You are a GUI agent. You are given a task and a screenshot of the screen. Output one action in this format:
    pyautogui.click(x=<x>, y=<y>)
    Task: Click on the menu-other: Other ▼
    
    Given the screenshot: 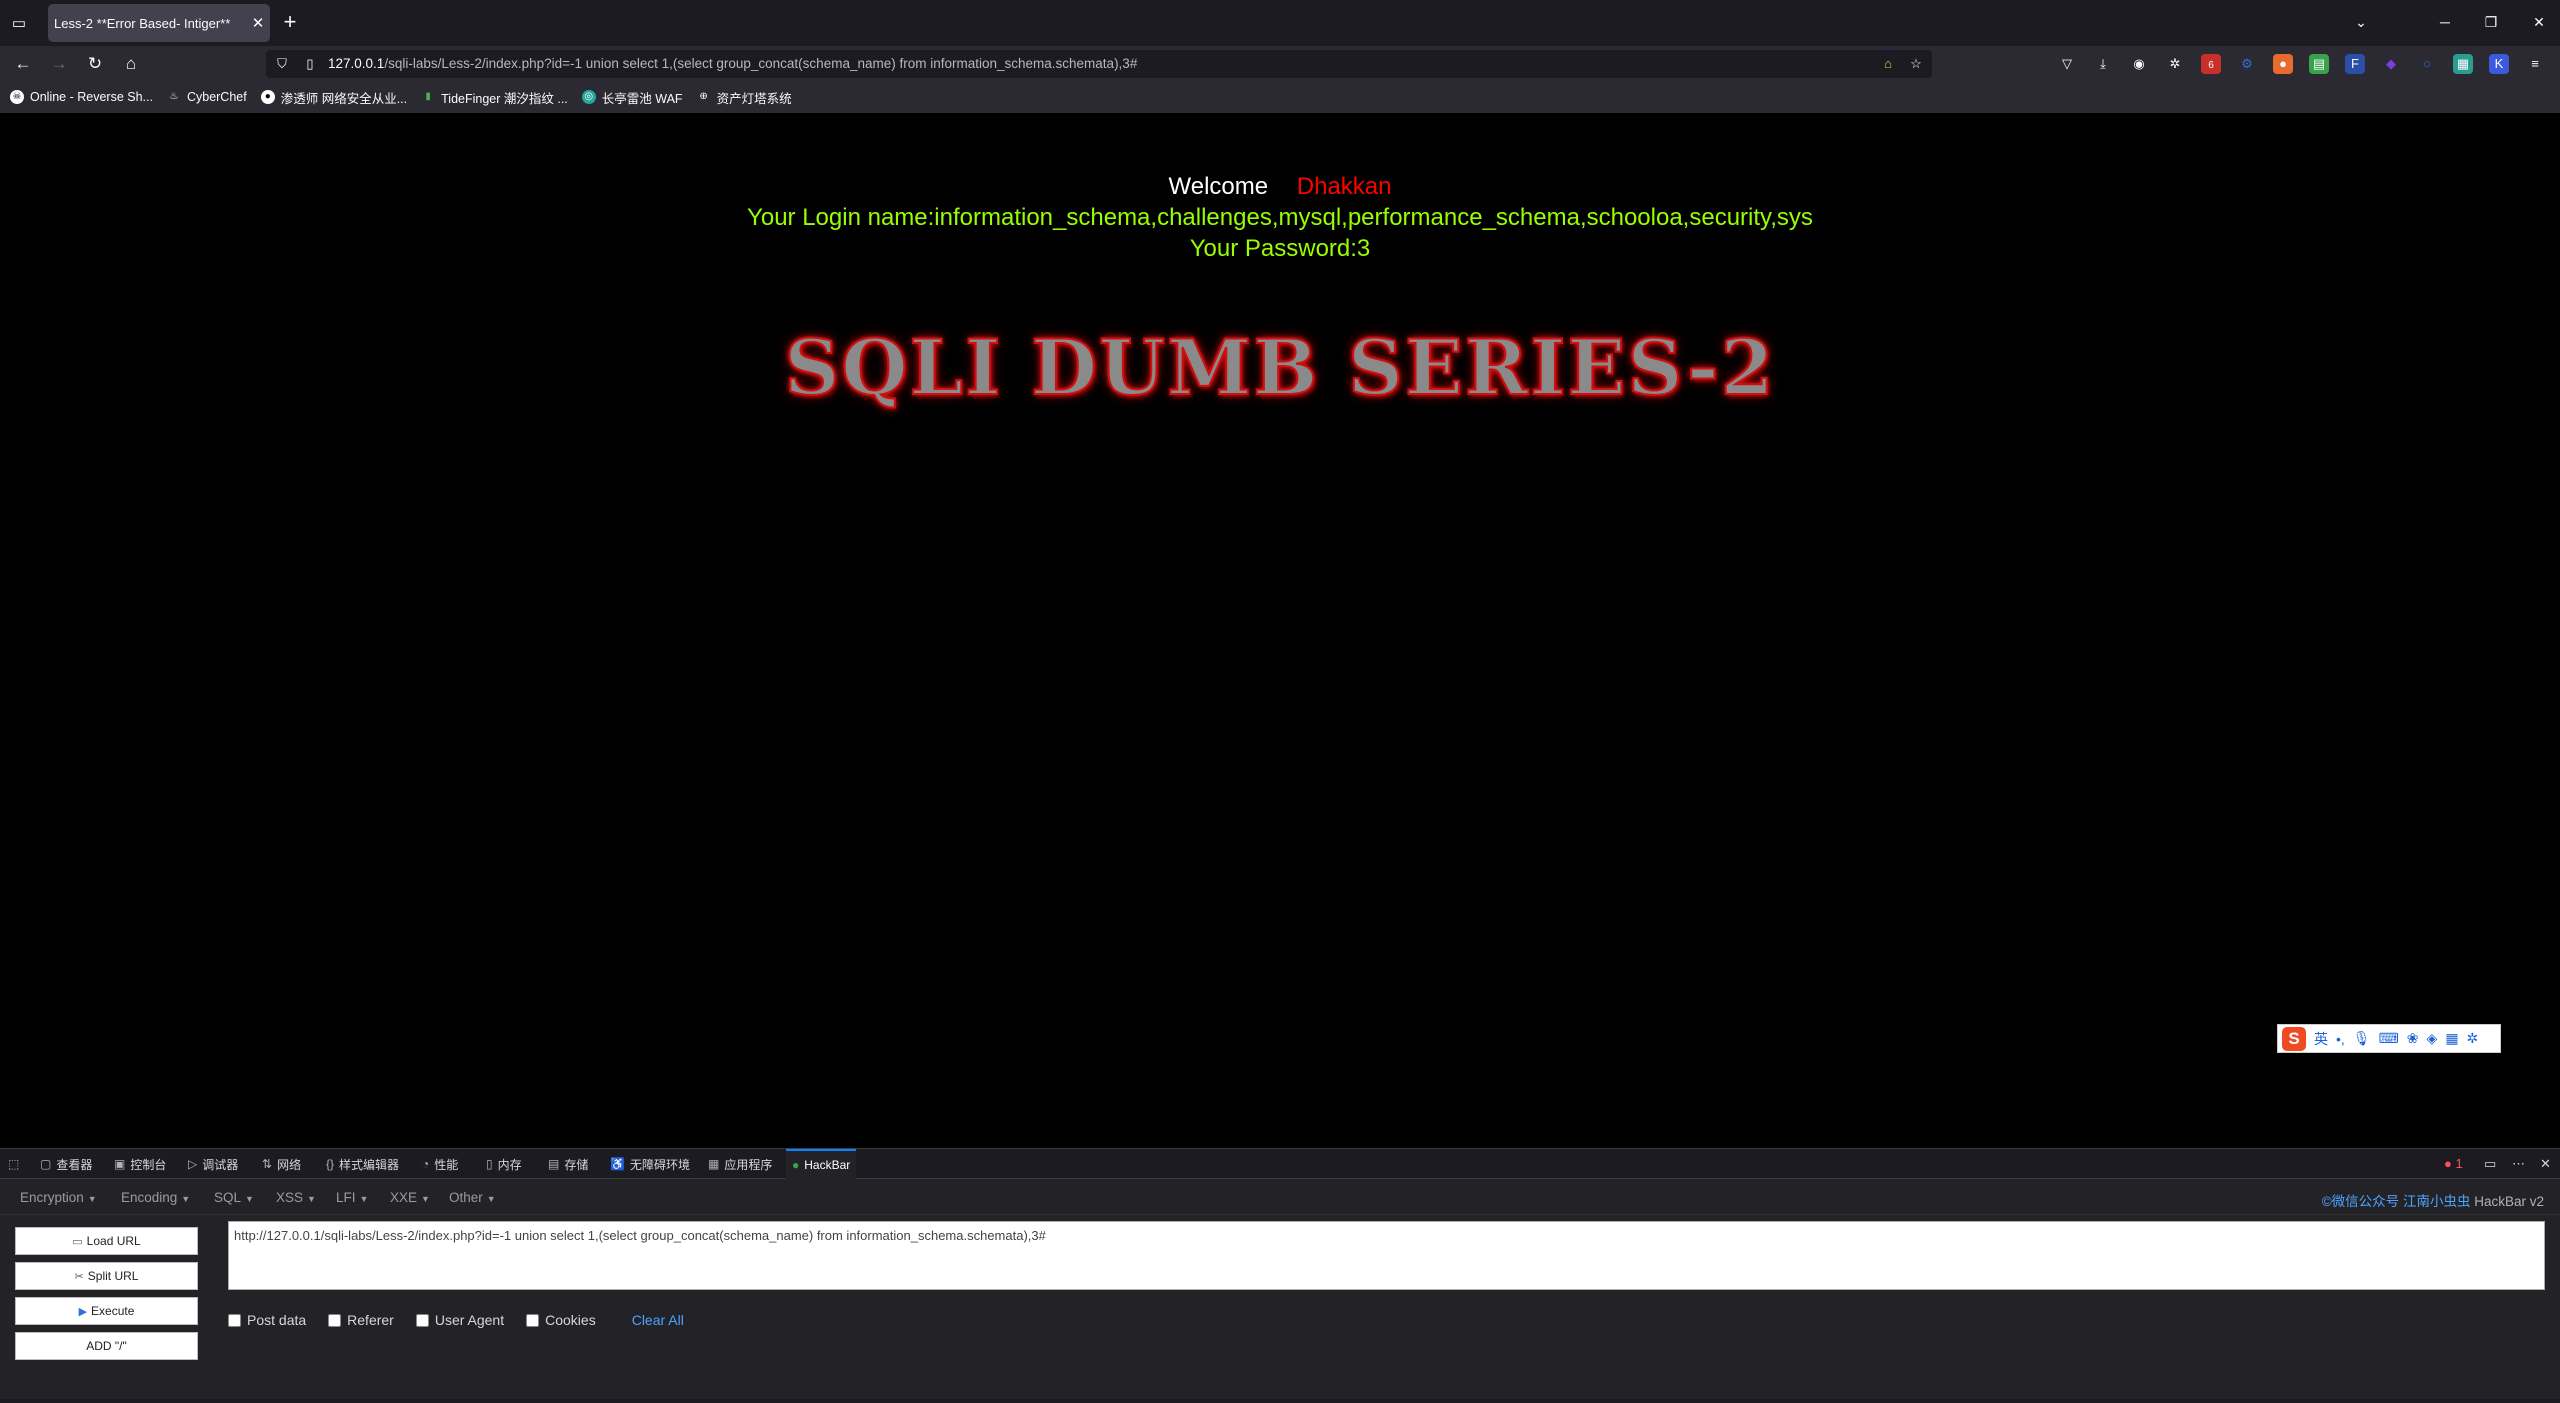 What is the action you would take?
    pyautogui.click(x=472, y=1197)
    